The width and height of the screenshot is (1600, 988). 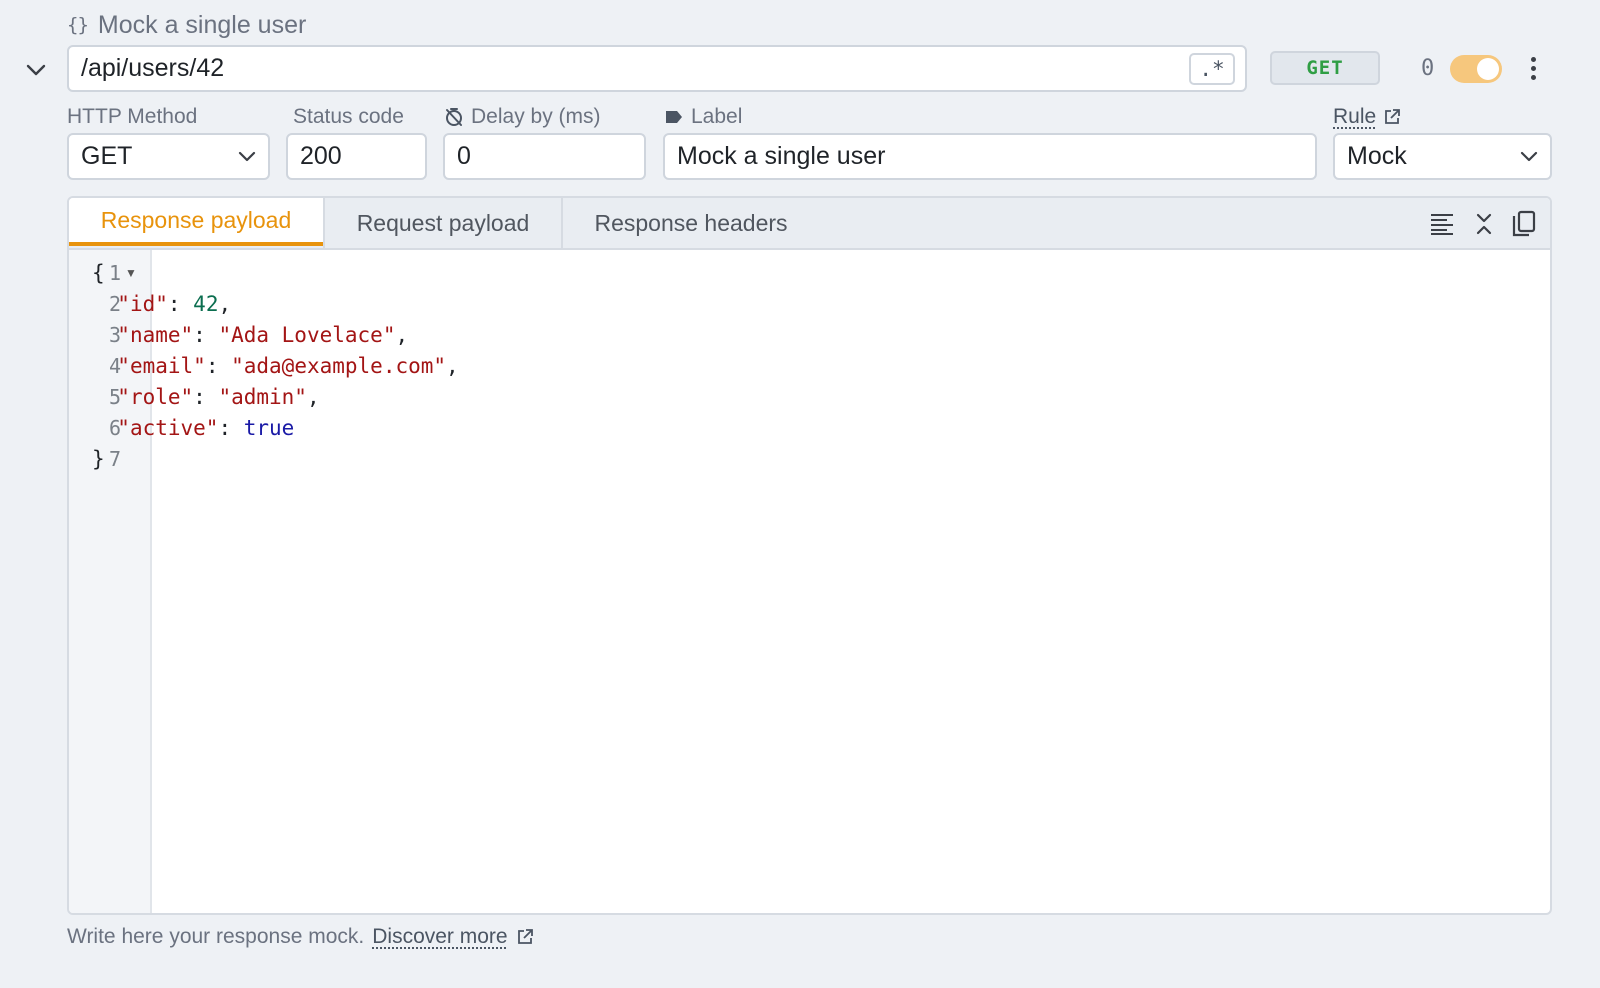 I want to click on url-input: /api/users/42 .*, so click(x=657, y=68).